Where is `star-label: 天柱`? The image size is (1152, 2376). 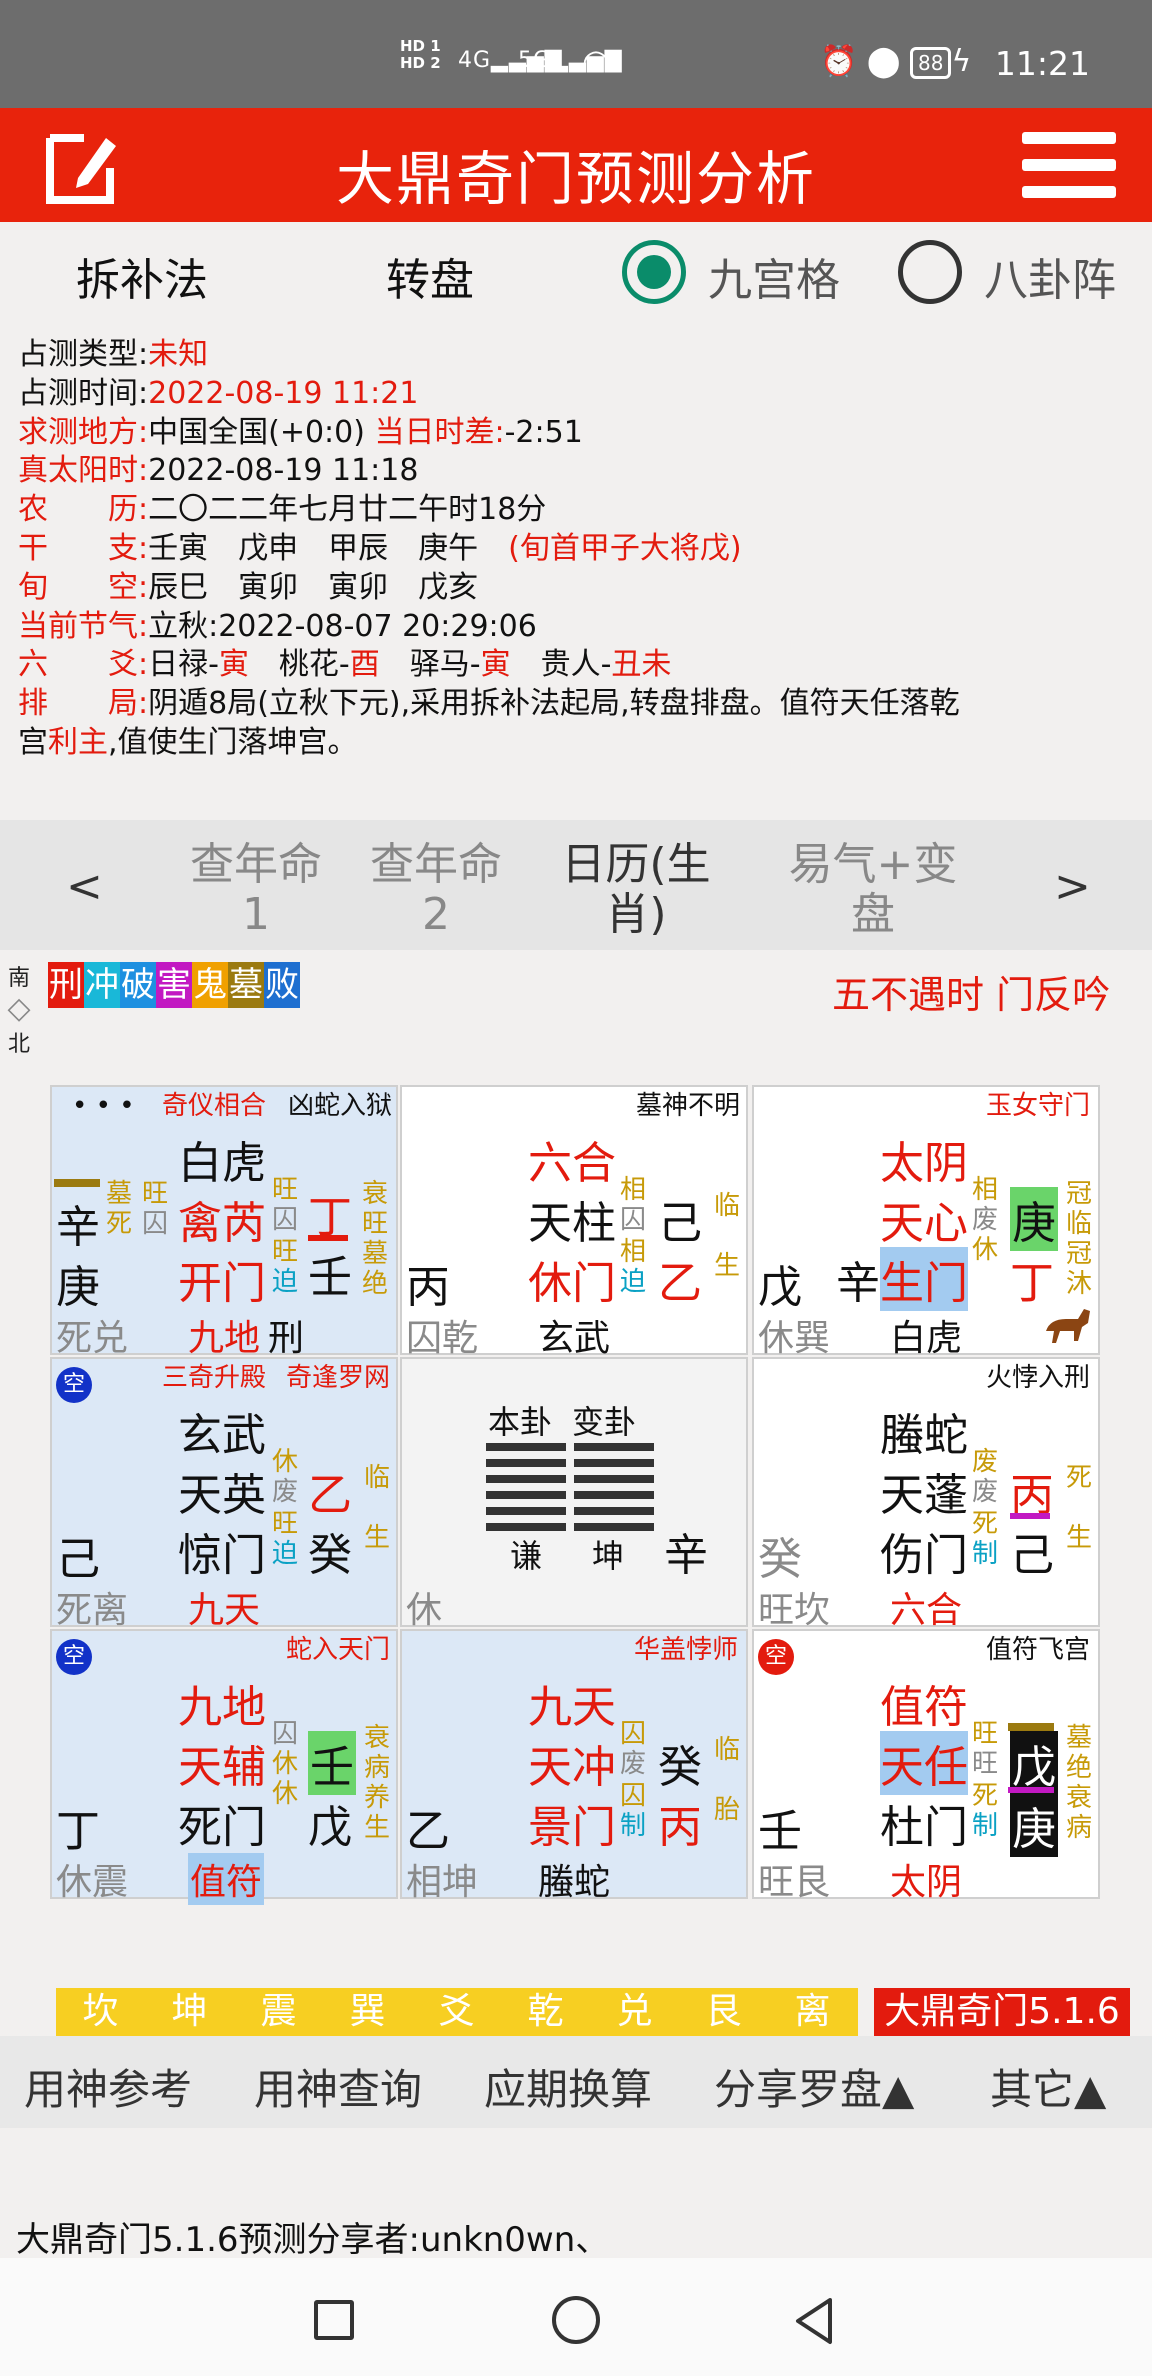 star-label: 天柱 is located at coordinates (572, 1223).